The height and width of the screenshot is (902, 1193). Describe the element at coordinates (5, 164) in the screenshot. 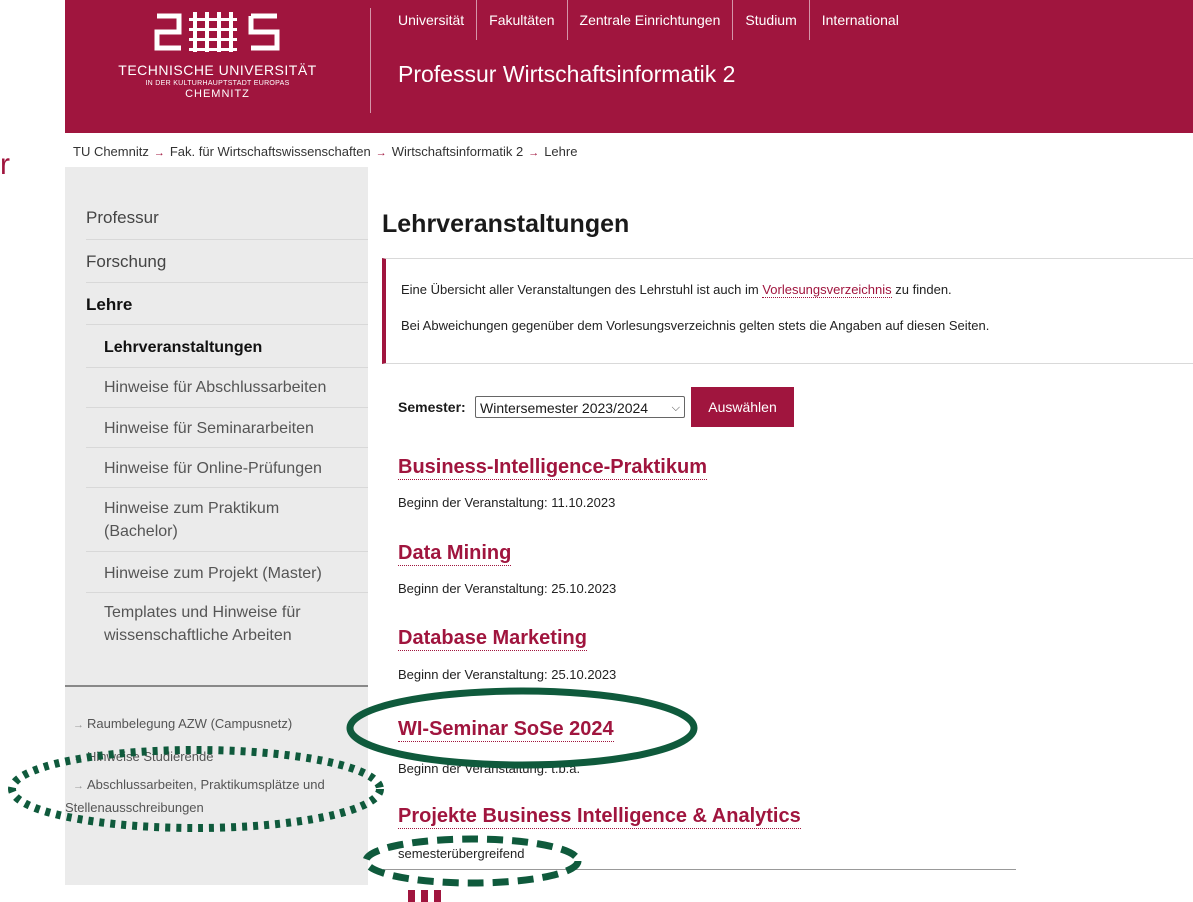

I see `stray-character: r` at that location.